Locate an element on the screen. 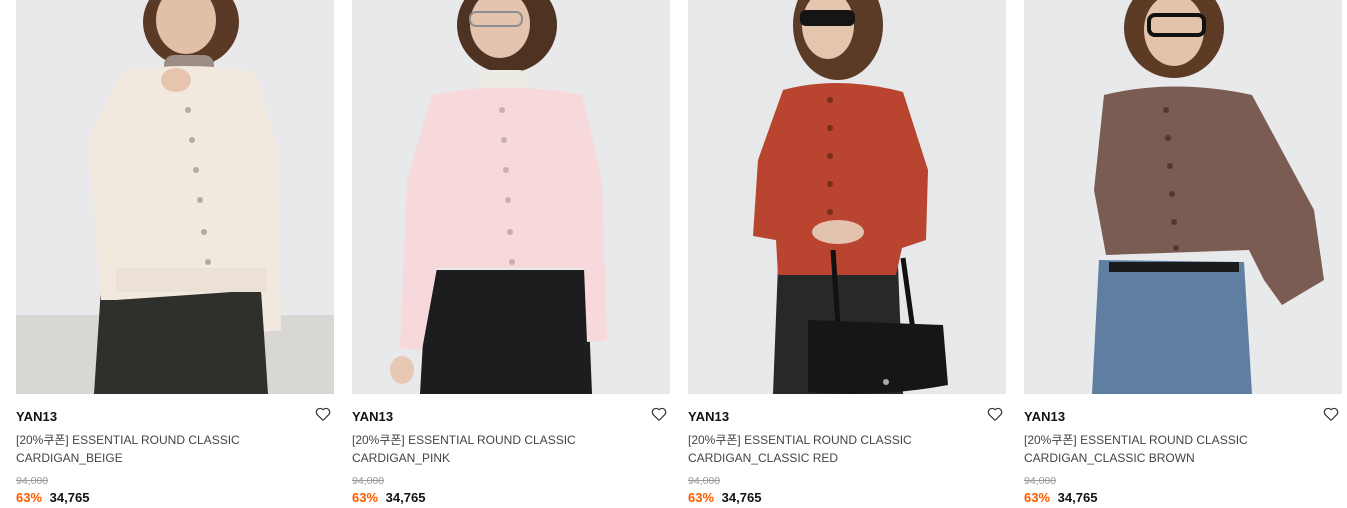 Image resolution: width=1347 pixels, height=508 pixels. product-name-line2: CARDIGAN_BEIGE is located at coordinates (69, 458).